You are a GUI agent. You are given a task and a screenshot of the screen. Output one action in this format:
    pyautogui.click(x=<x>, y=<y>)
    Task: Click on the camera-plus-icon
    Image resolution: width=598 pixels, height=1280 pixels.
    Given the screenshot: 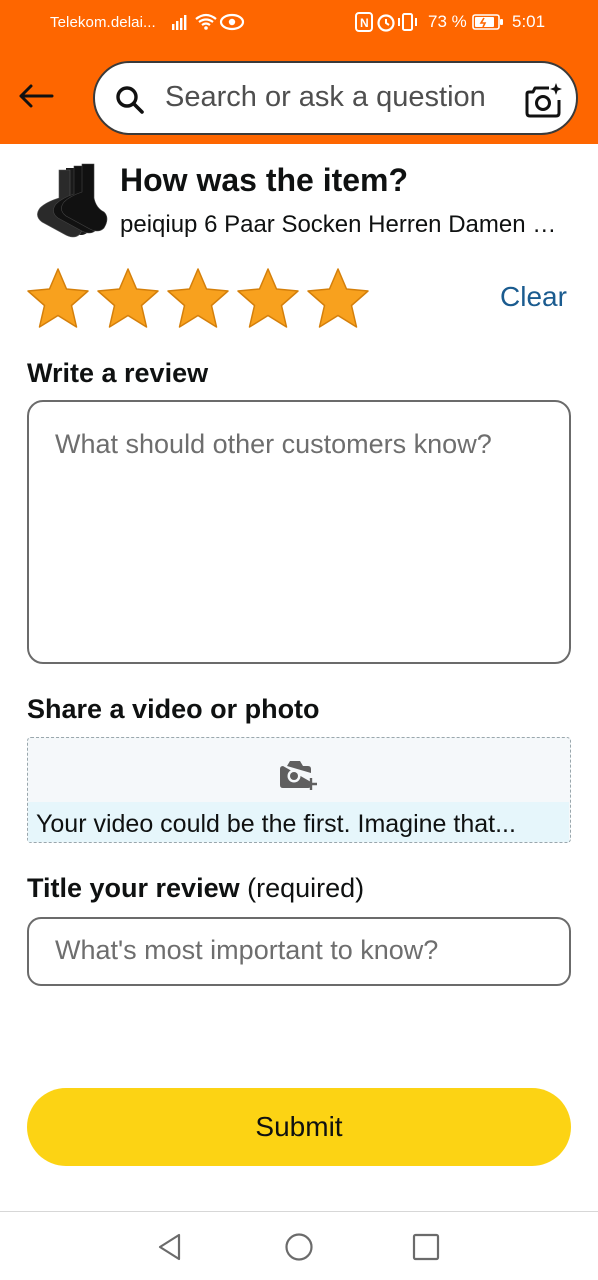 What is the action you would take?
    pyautogui.click(x=298, y=775)
    